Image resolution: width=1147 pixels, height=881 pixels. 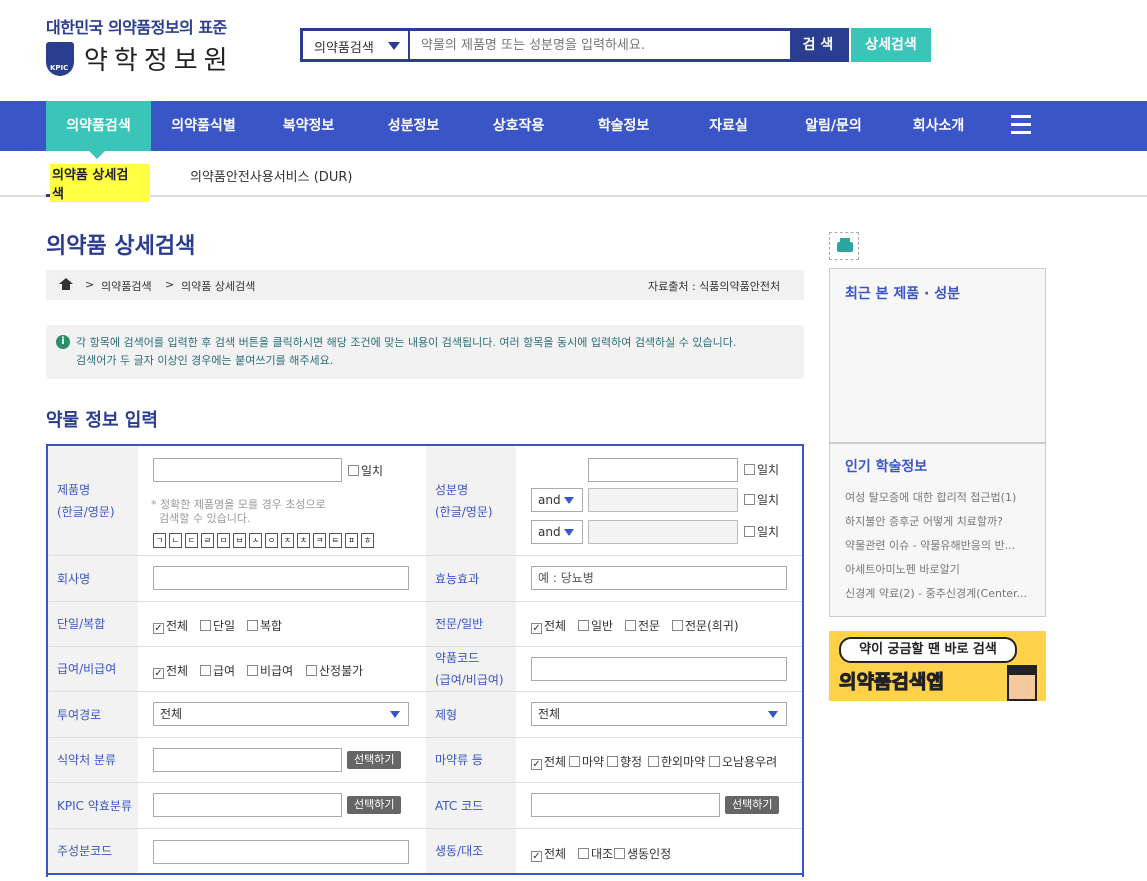 I want to click on popular-item: 여성 탈모증에 대한 합리적 접근법(1), so click(x=940, y=497).